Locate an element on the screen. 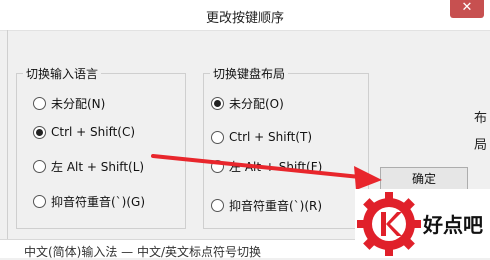 The image size is (490, 260). radio-input-ctrl-shift: Ctrl + Shift(C) is located at coordinates (84, 132).